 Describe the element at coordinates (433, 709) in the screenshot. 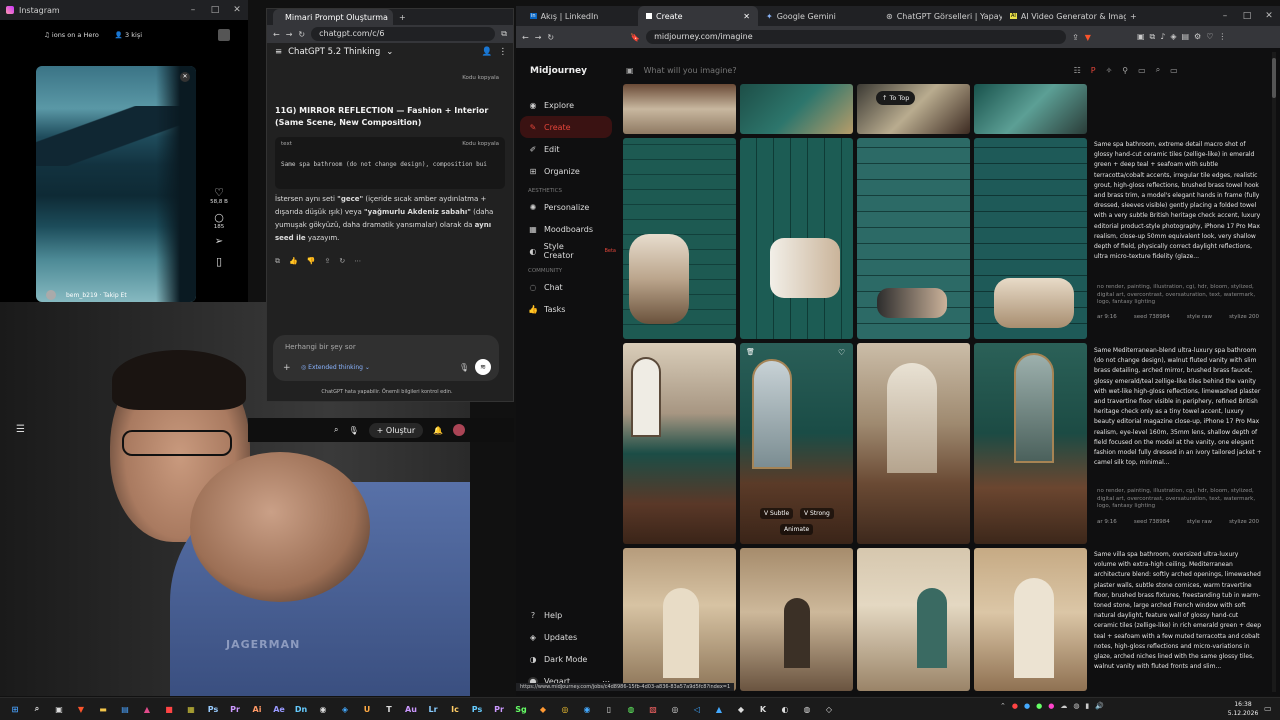

I see `app-icon-15: Lr` at that location.